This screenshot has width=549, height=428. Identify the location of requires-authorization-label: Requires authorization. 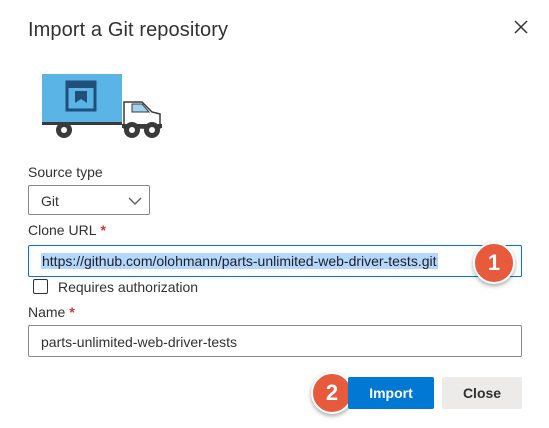
(128, 287).